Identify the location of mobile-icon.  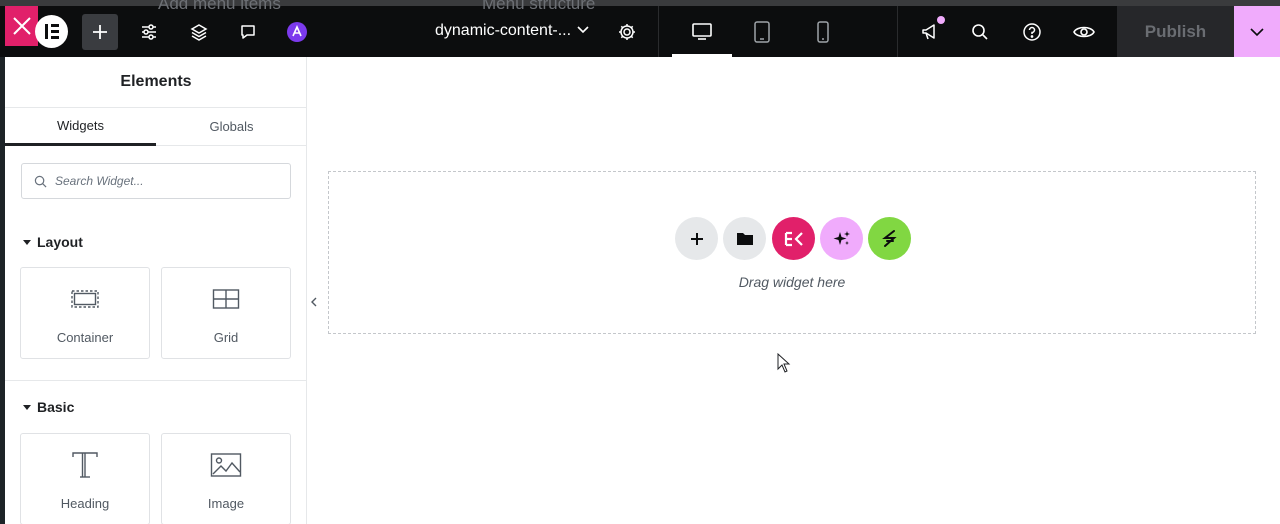
(823, 32).